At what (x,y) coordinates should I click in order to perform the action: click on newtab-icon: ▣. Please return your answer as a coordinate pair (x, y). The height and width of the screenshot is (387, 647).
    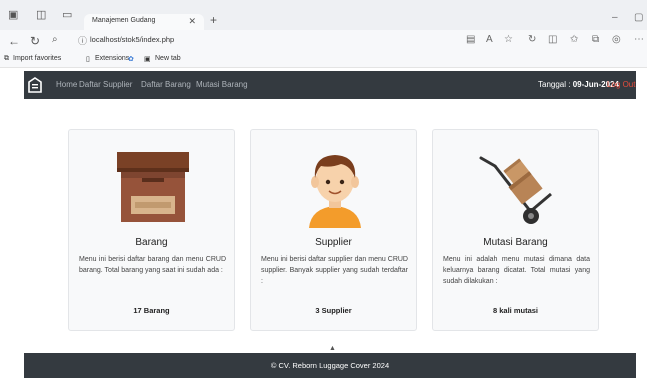
    Looking at the image, I should click on (147, 59).